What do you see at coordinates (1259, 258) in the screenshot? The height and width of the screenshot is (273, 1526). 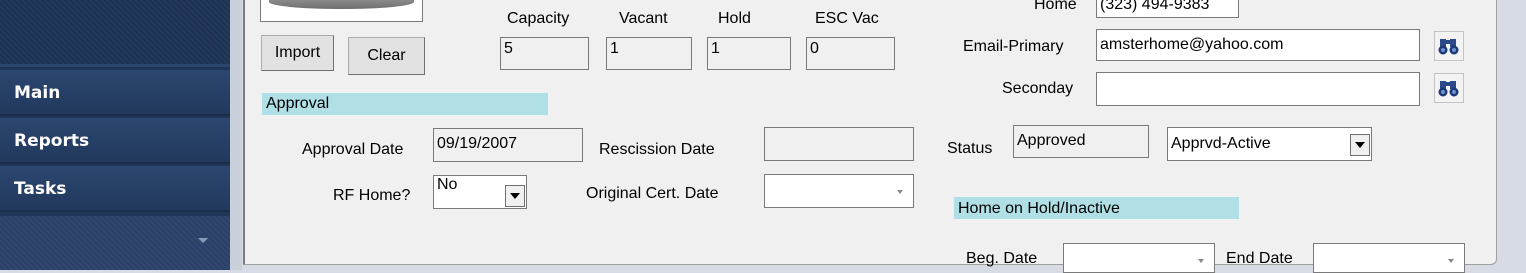 I see `end-date-label: End Date` at bounding box center [1259, 258].